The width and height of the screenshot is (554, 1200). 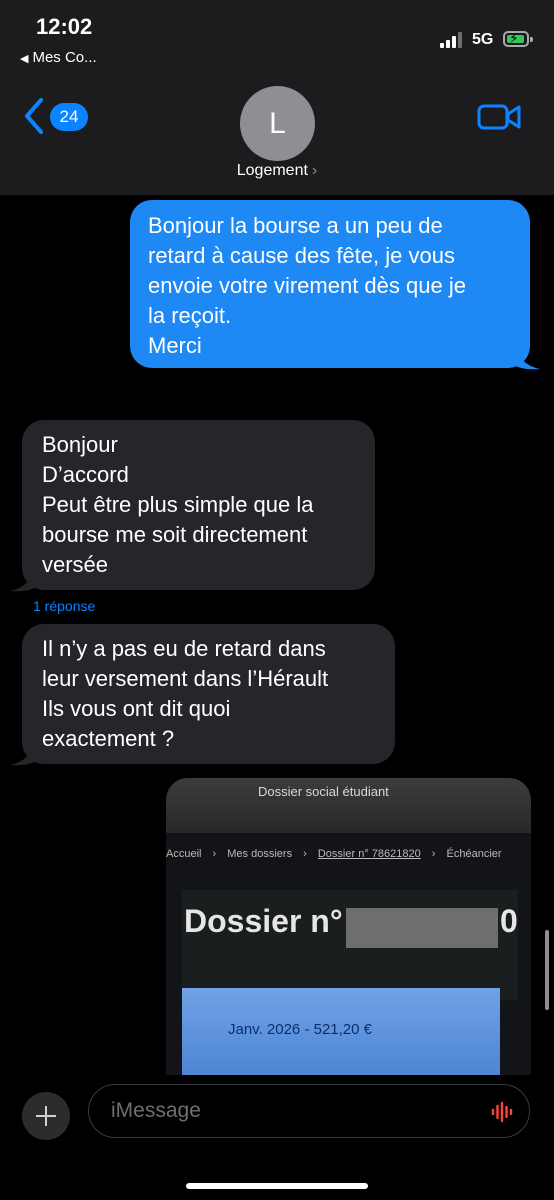 I want to click on contact-name: Logement, so click(x=272, y=170).